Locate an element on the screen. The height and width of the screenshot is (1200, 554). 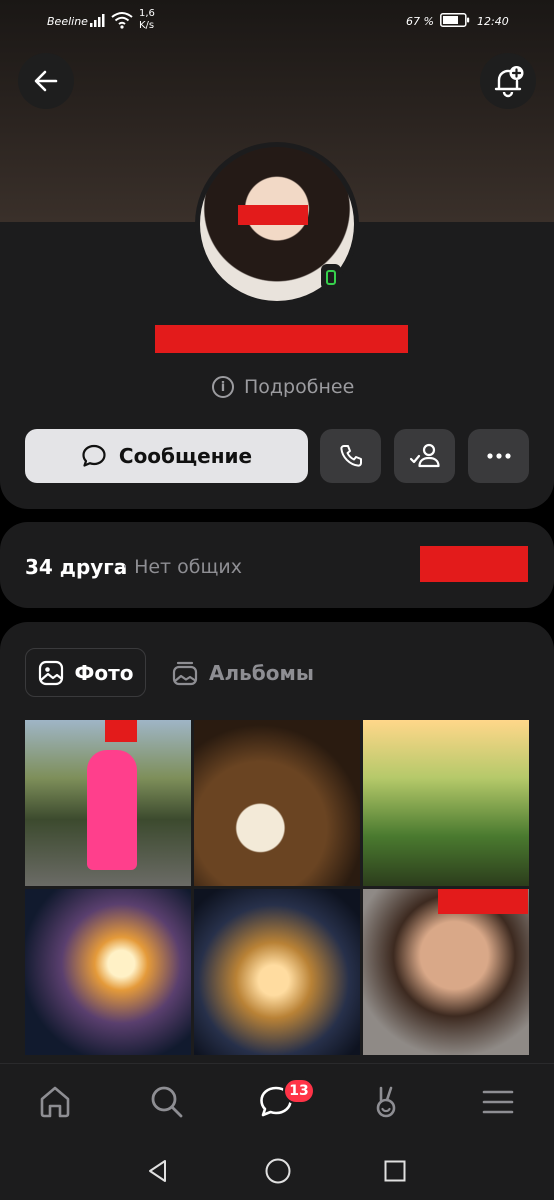
system-home-button is located at coordinates (278, 1171).